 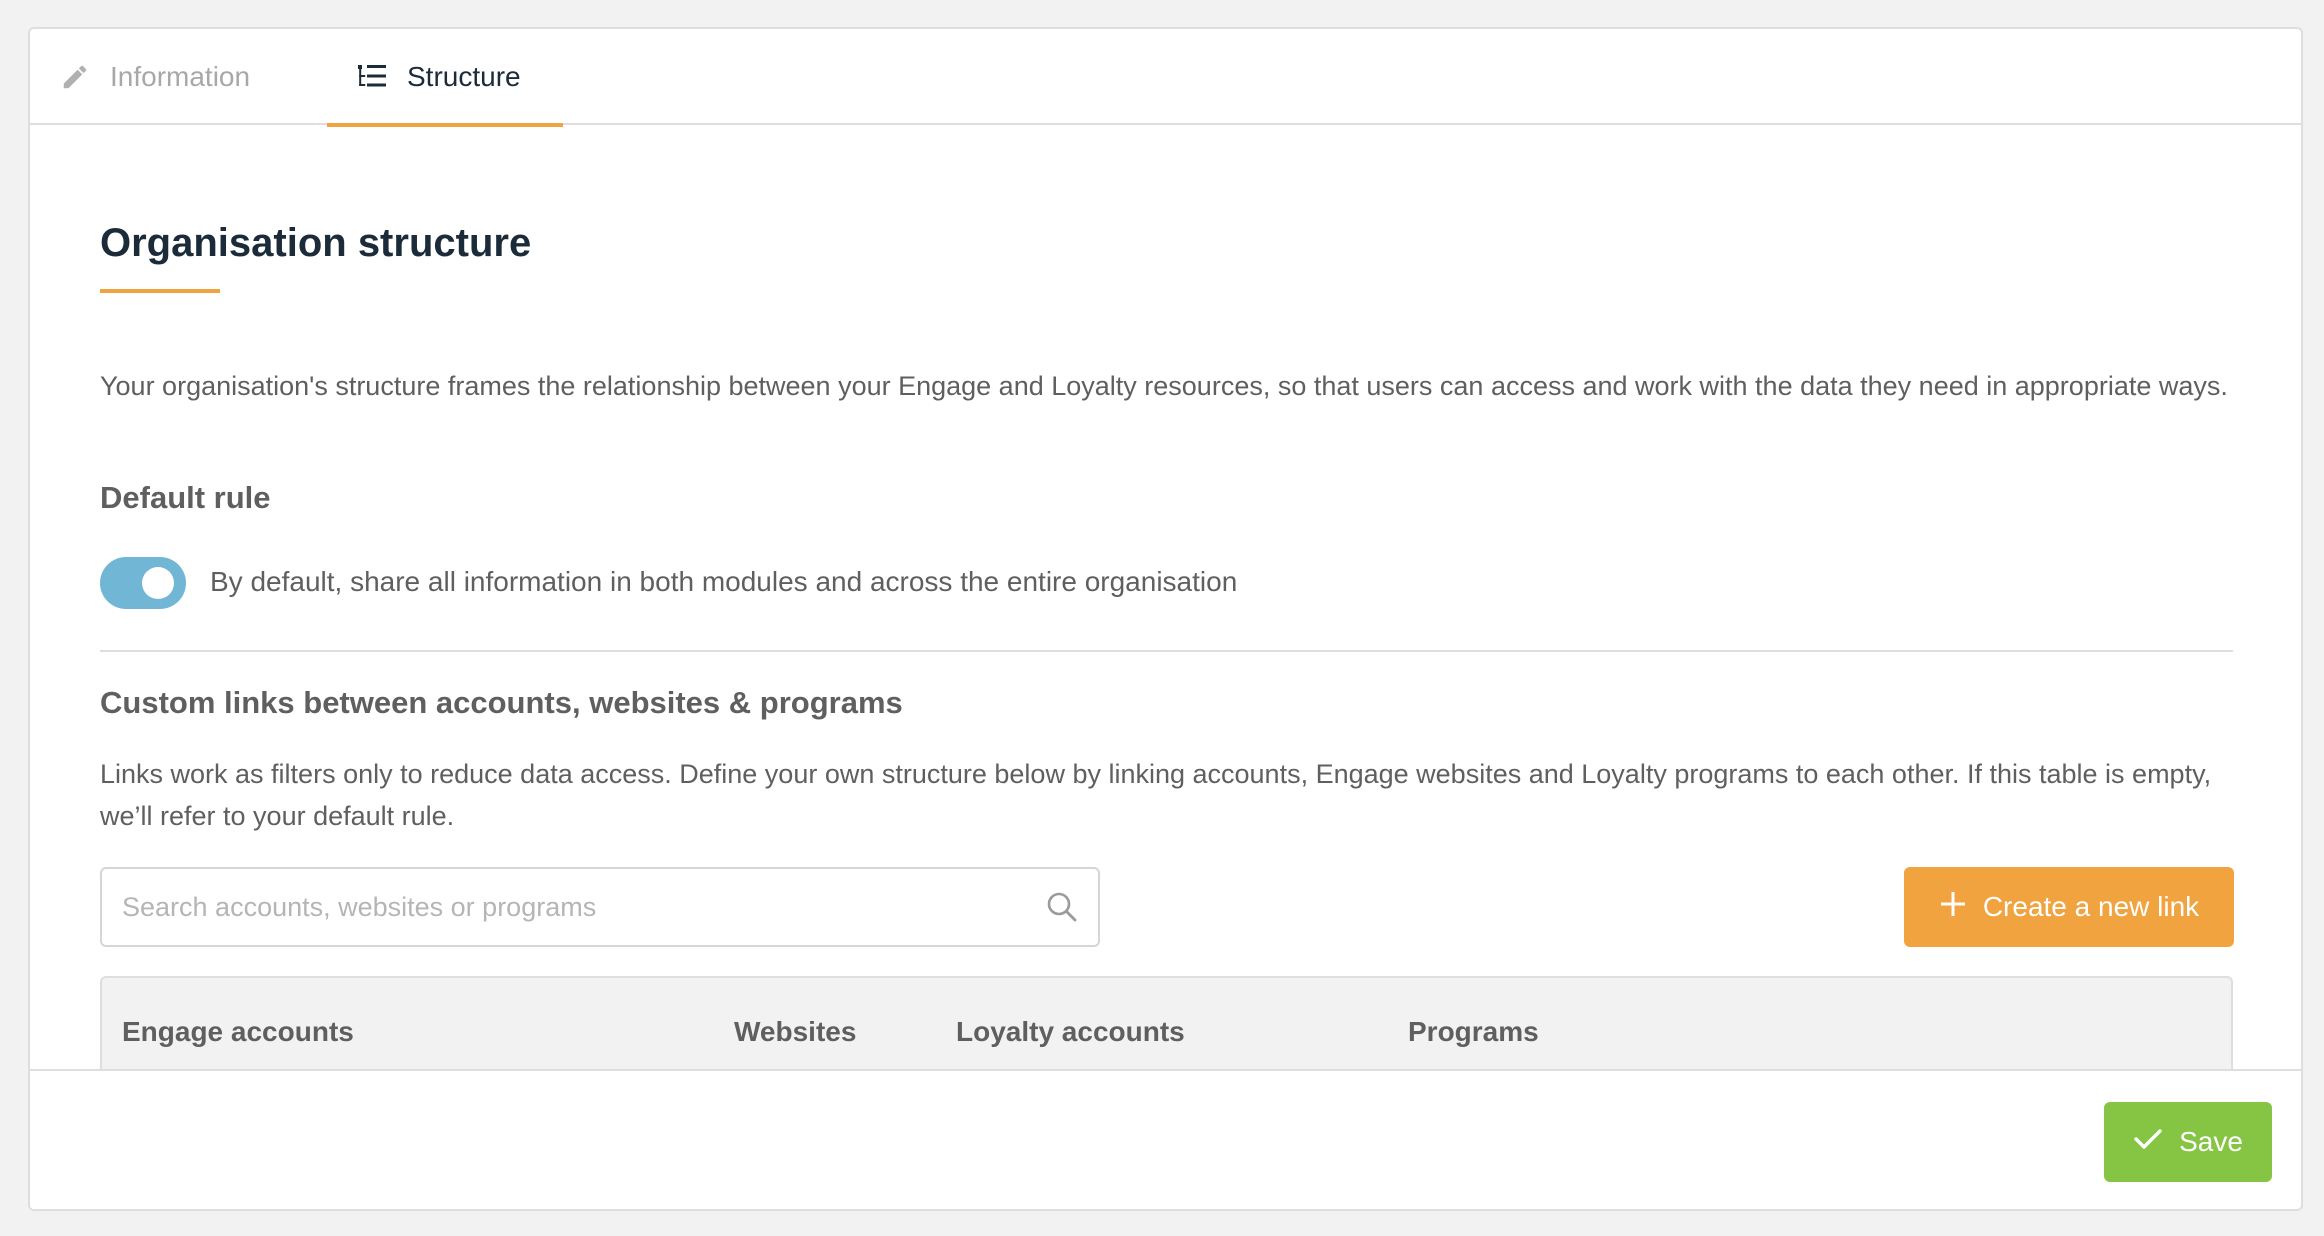 What do you see at coordinates (1473, 1032) in the screenshot?
I see `column-programs: Programs` at bounding box center [1473, 1032].